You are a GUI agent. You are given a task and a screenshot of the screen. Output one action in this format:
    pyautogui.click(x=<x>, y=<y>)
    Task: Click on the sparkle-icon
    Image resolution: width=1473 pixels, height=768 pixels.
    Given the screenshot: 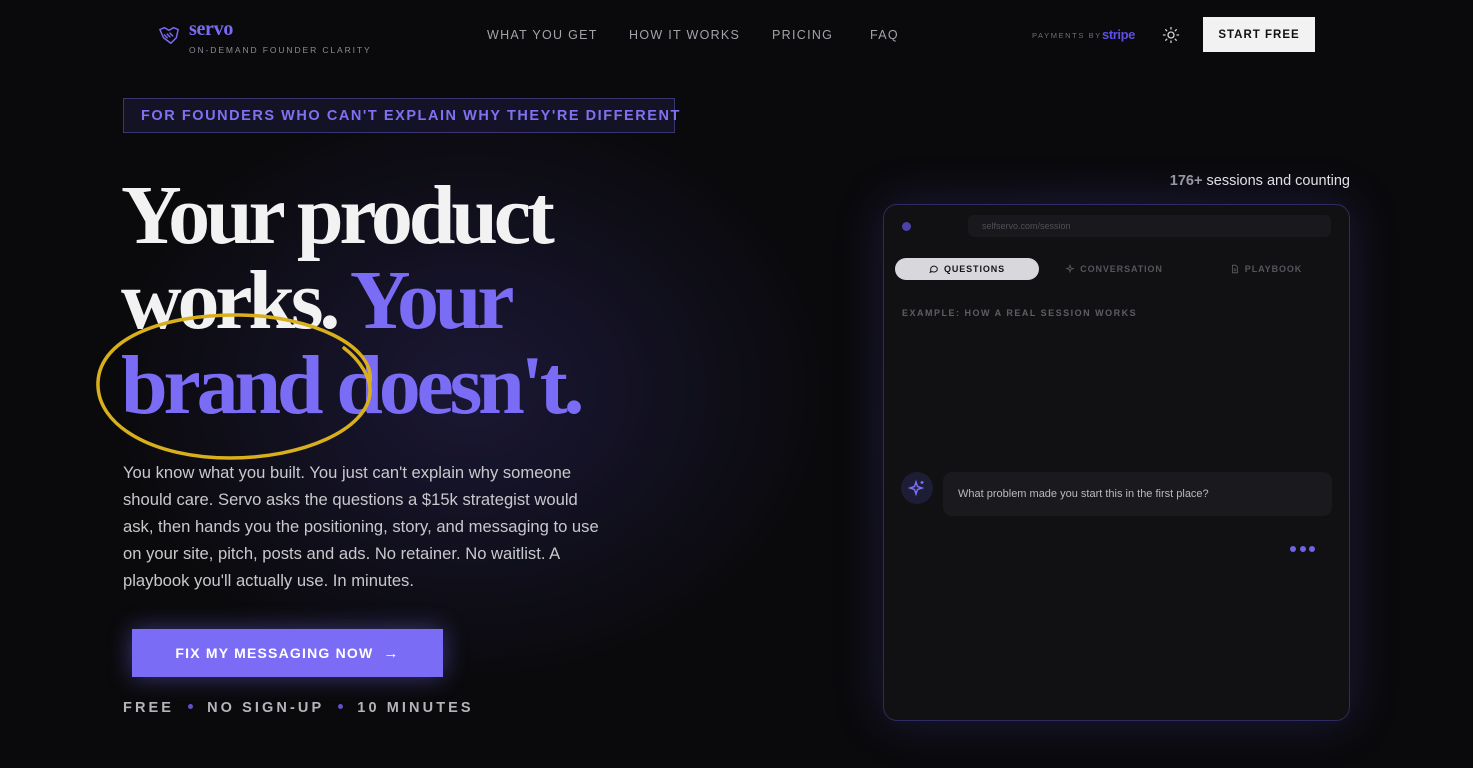 What is the action you would take?
    pyautogui.click(x=916, y=488)
    